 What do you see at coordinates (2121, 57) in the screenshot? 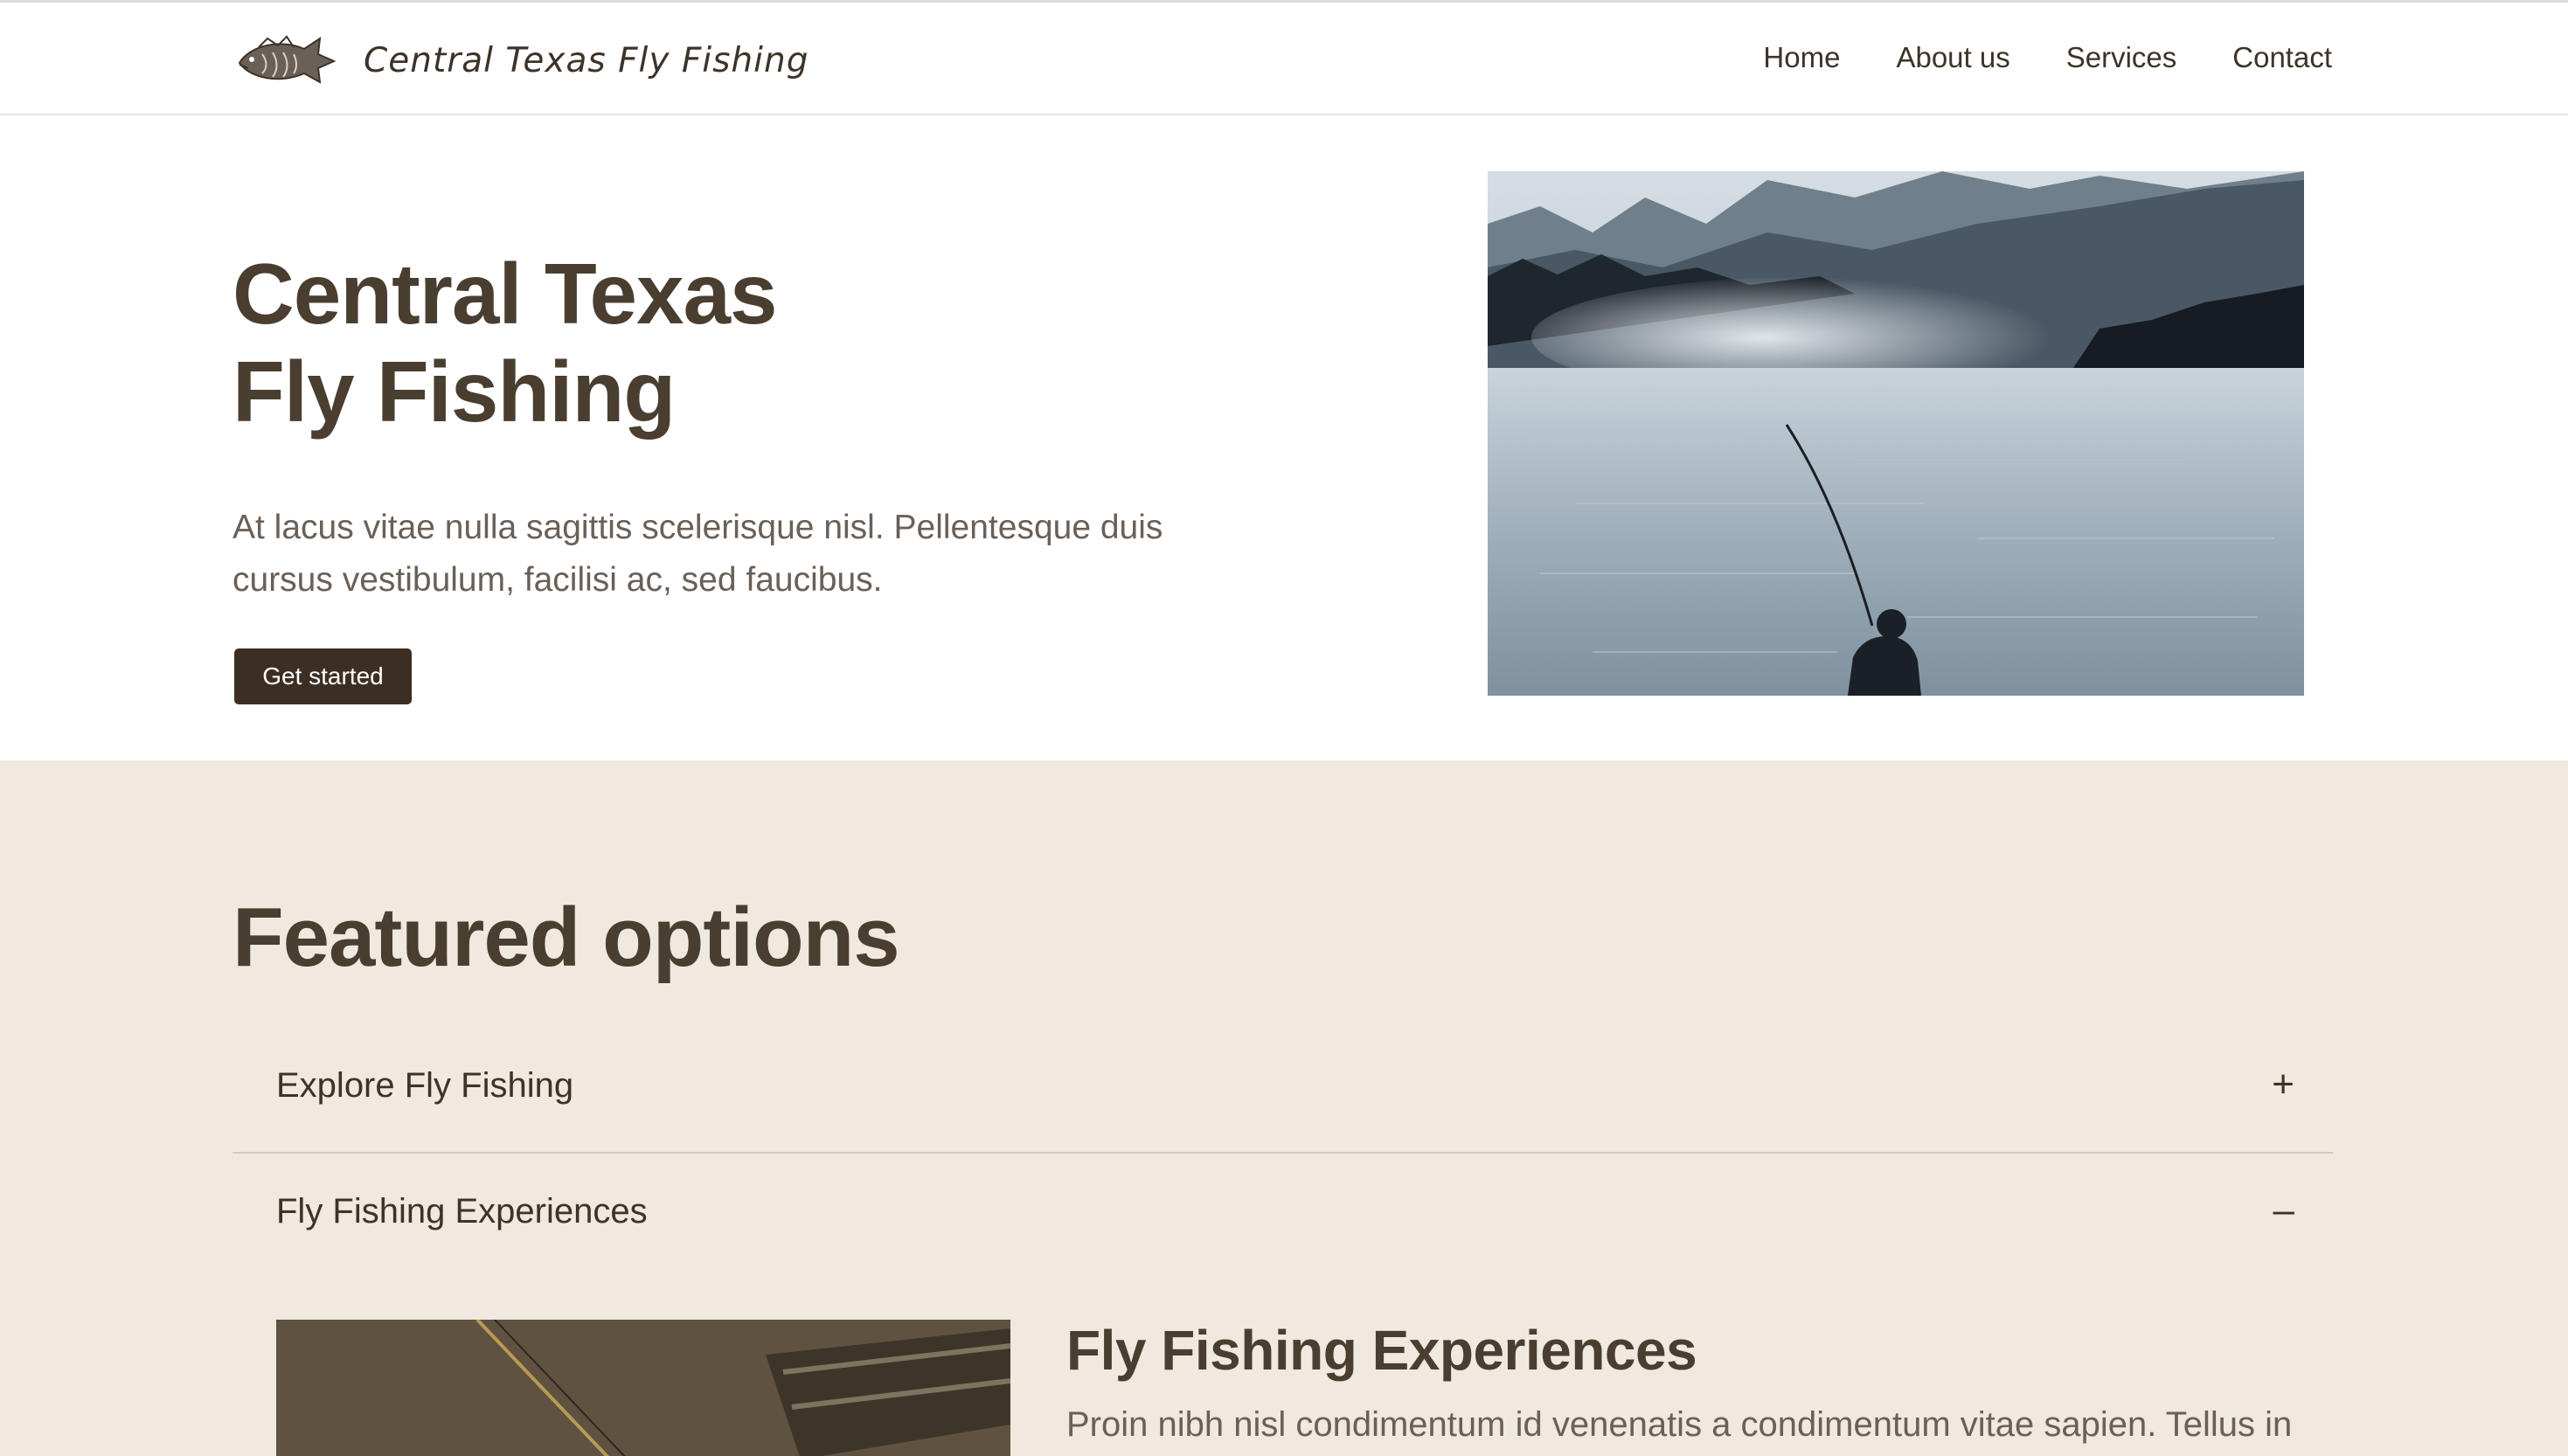
I see `nav-link-services: Services` at bounding box center [2121, 57].